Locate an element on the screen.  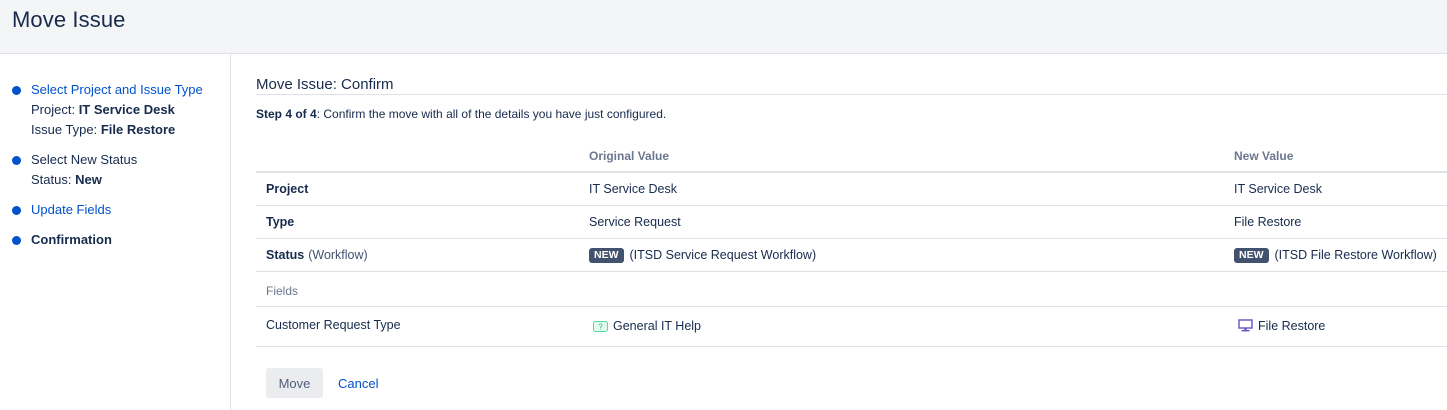
status-original-value: NEW (ITSD Service Request Workflow) is located at coordinates (702, 255).